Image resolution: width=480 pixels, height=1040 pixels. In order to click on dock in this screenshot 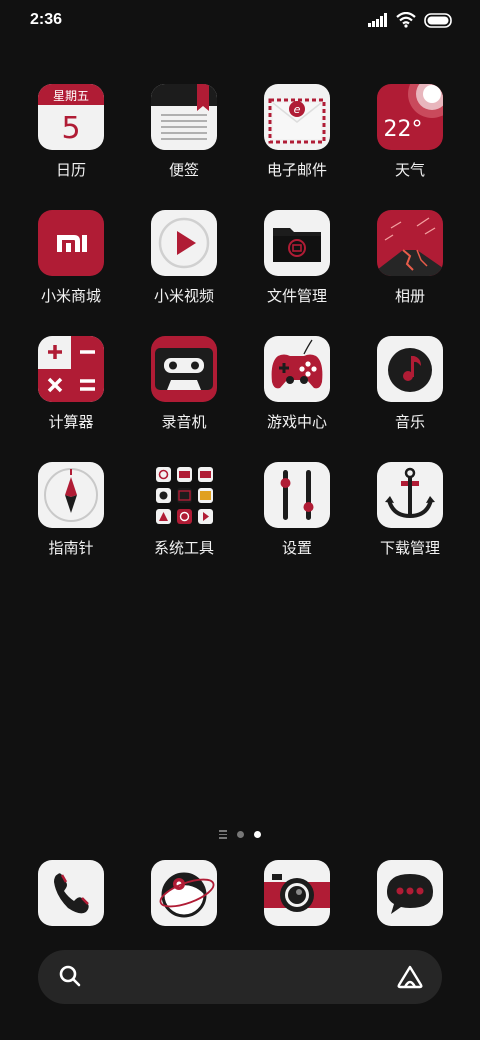, I will do `click(240, 893)`.